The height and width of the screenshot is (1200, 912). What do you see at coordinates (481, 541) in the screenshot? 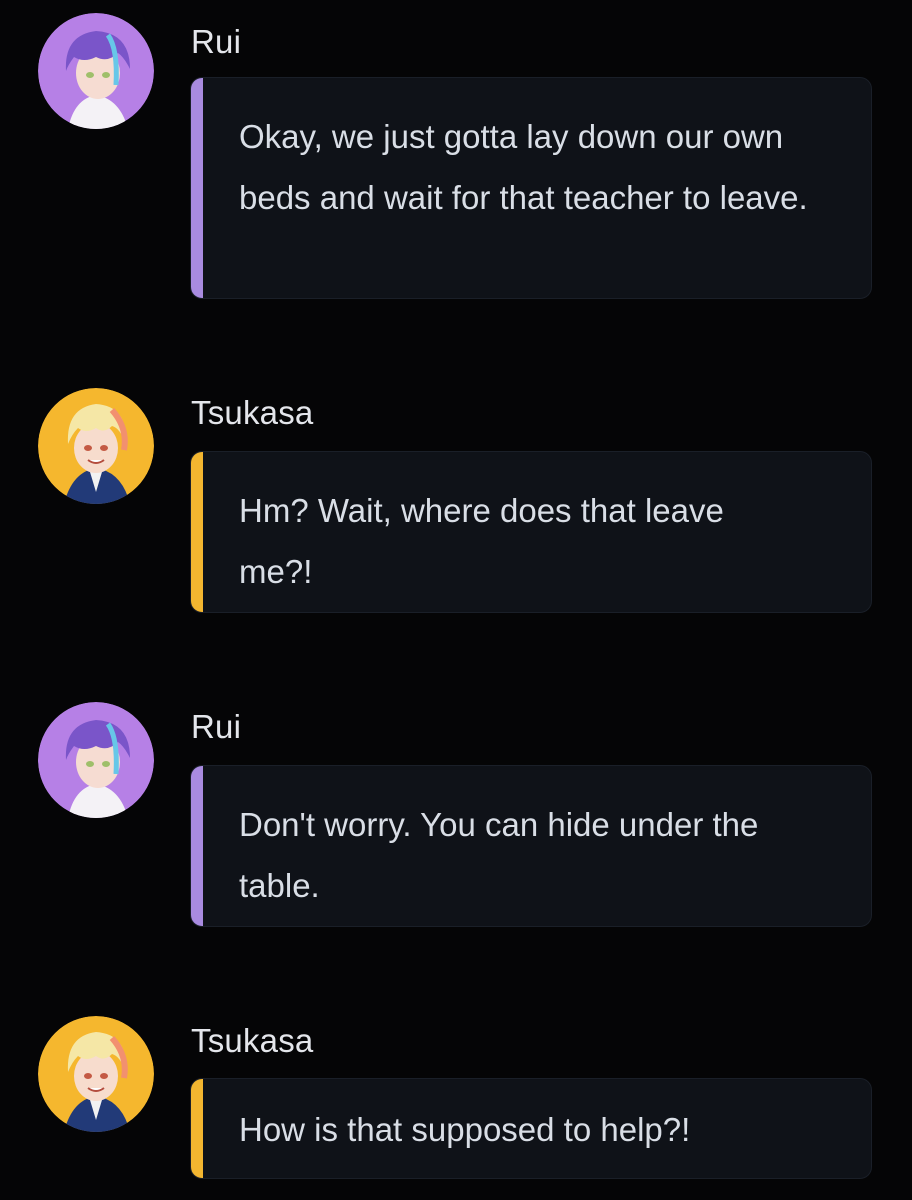
I see `message-text: Hm? Wait, where does that leave me?!` at bounding box center [481, 541].